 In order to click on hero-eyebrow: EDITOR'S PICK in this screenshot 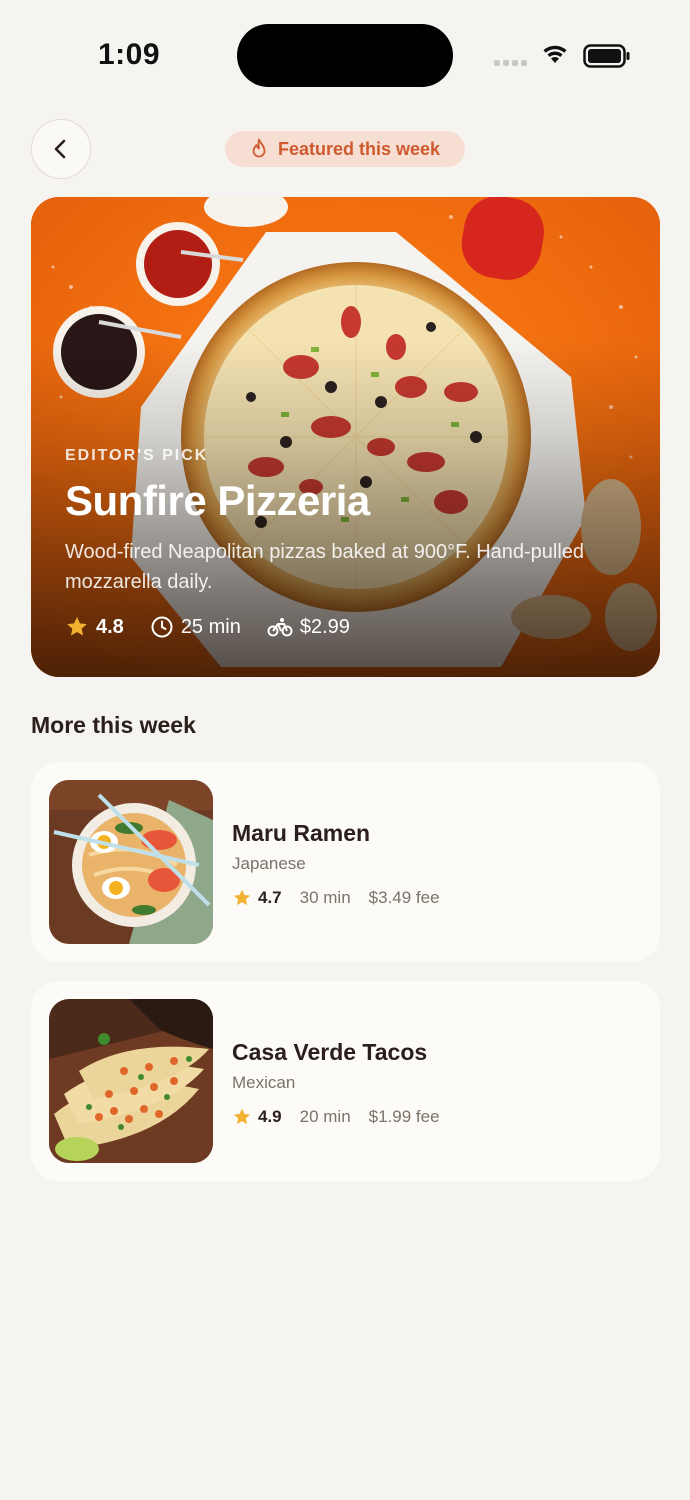, I will do `click(137, 455)`.